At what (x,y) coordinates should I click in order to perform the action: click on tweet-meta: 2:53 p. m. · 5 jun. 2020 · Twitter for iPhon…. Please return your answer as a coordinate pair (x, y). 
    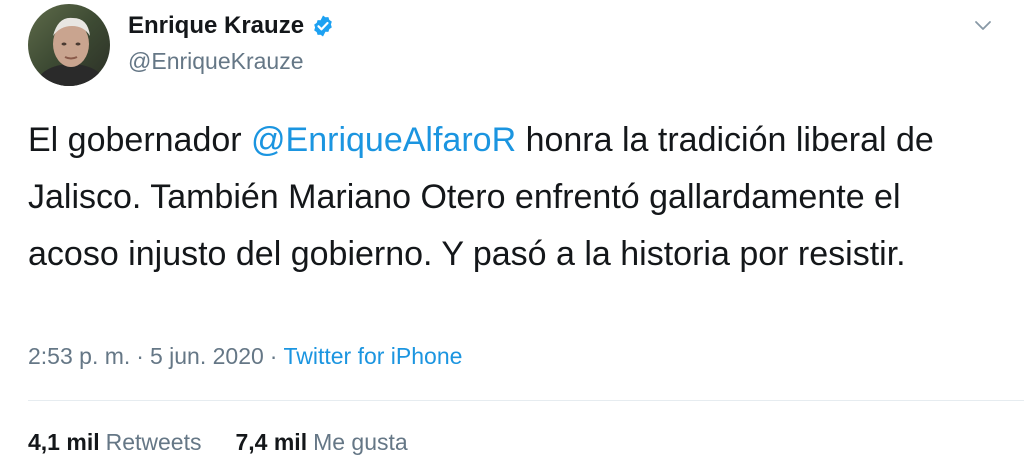
    Looking at the image, I should click on (245, 356).